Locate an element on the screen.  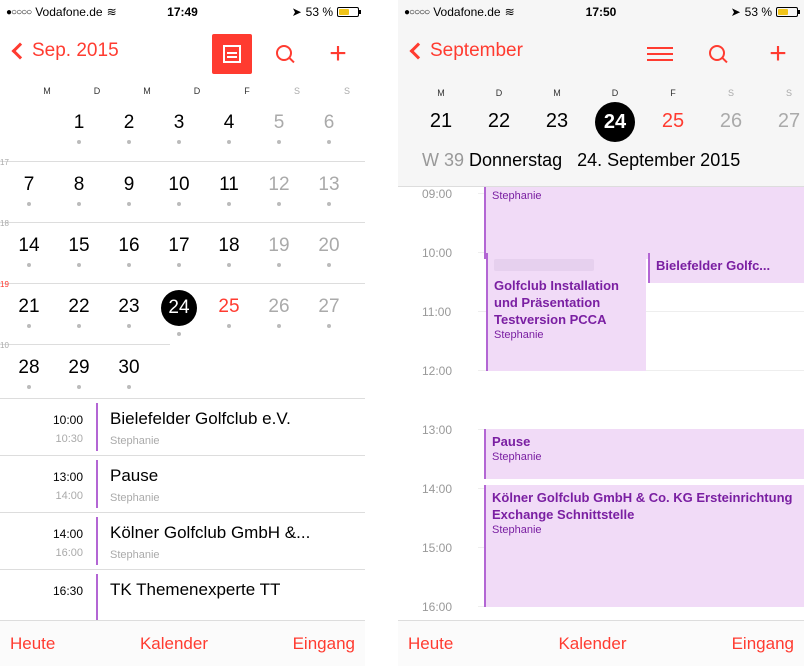
day-cell: 6 is located at coordinates (329, 128).